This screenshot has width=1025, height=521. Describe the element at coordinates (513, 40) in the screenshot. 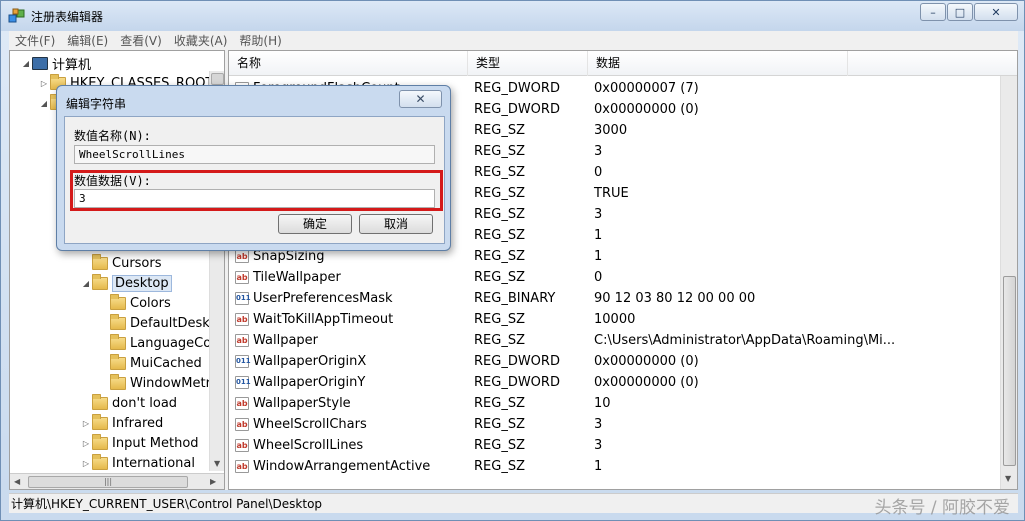

I see `menu-bar: 文件(F) 编辑(E) 查看(V) 收藏夹(A) 帮助(H)` at that location.